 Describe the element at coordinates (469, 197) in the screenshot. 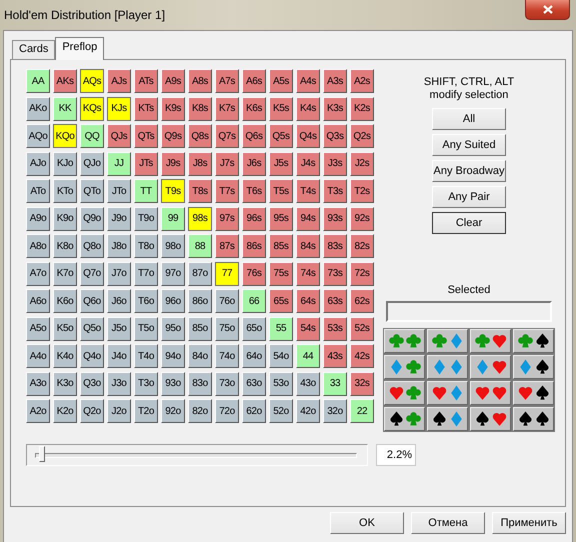

I see `selection-button: Any Pair` at that location.